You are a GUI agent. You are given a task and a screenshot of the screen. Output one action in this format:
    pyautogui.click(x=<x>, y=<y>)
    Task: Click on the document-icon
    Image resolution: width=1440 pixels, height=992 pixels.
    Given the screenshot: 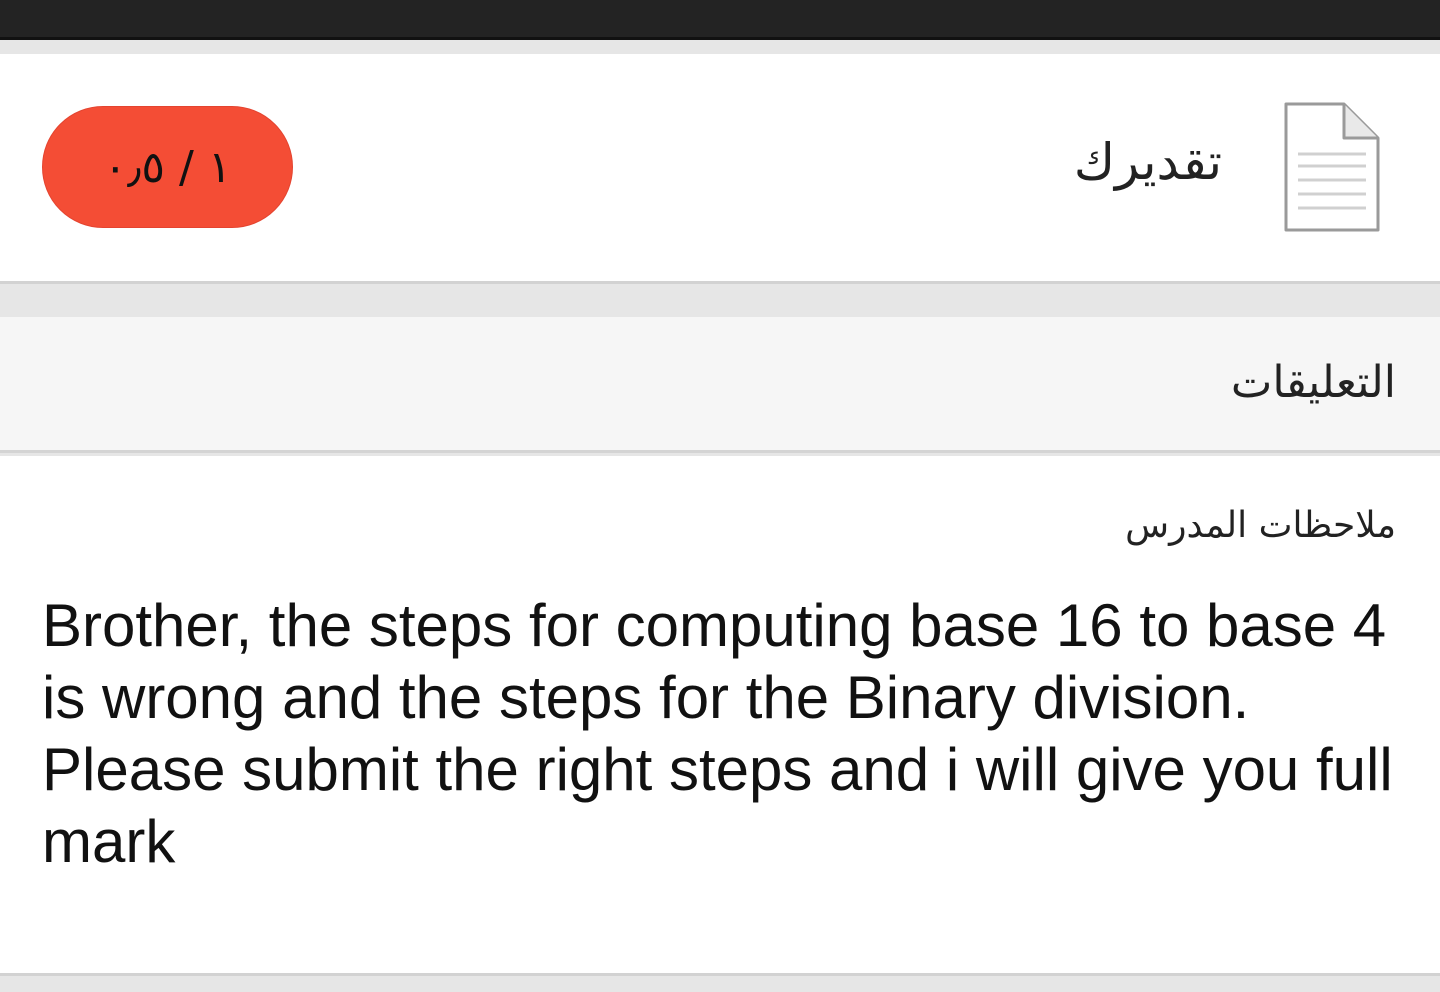 What is the action you would take?
    pyautogui.click(x=1332, y=167)
    